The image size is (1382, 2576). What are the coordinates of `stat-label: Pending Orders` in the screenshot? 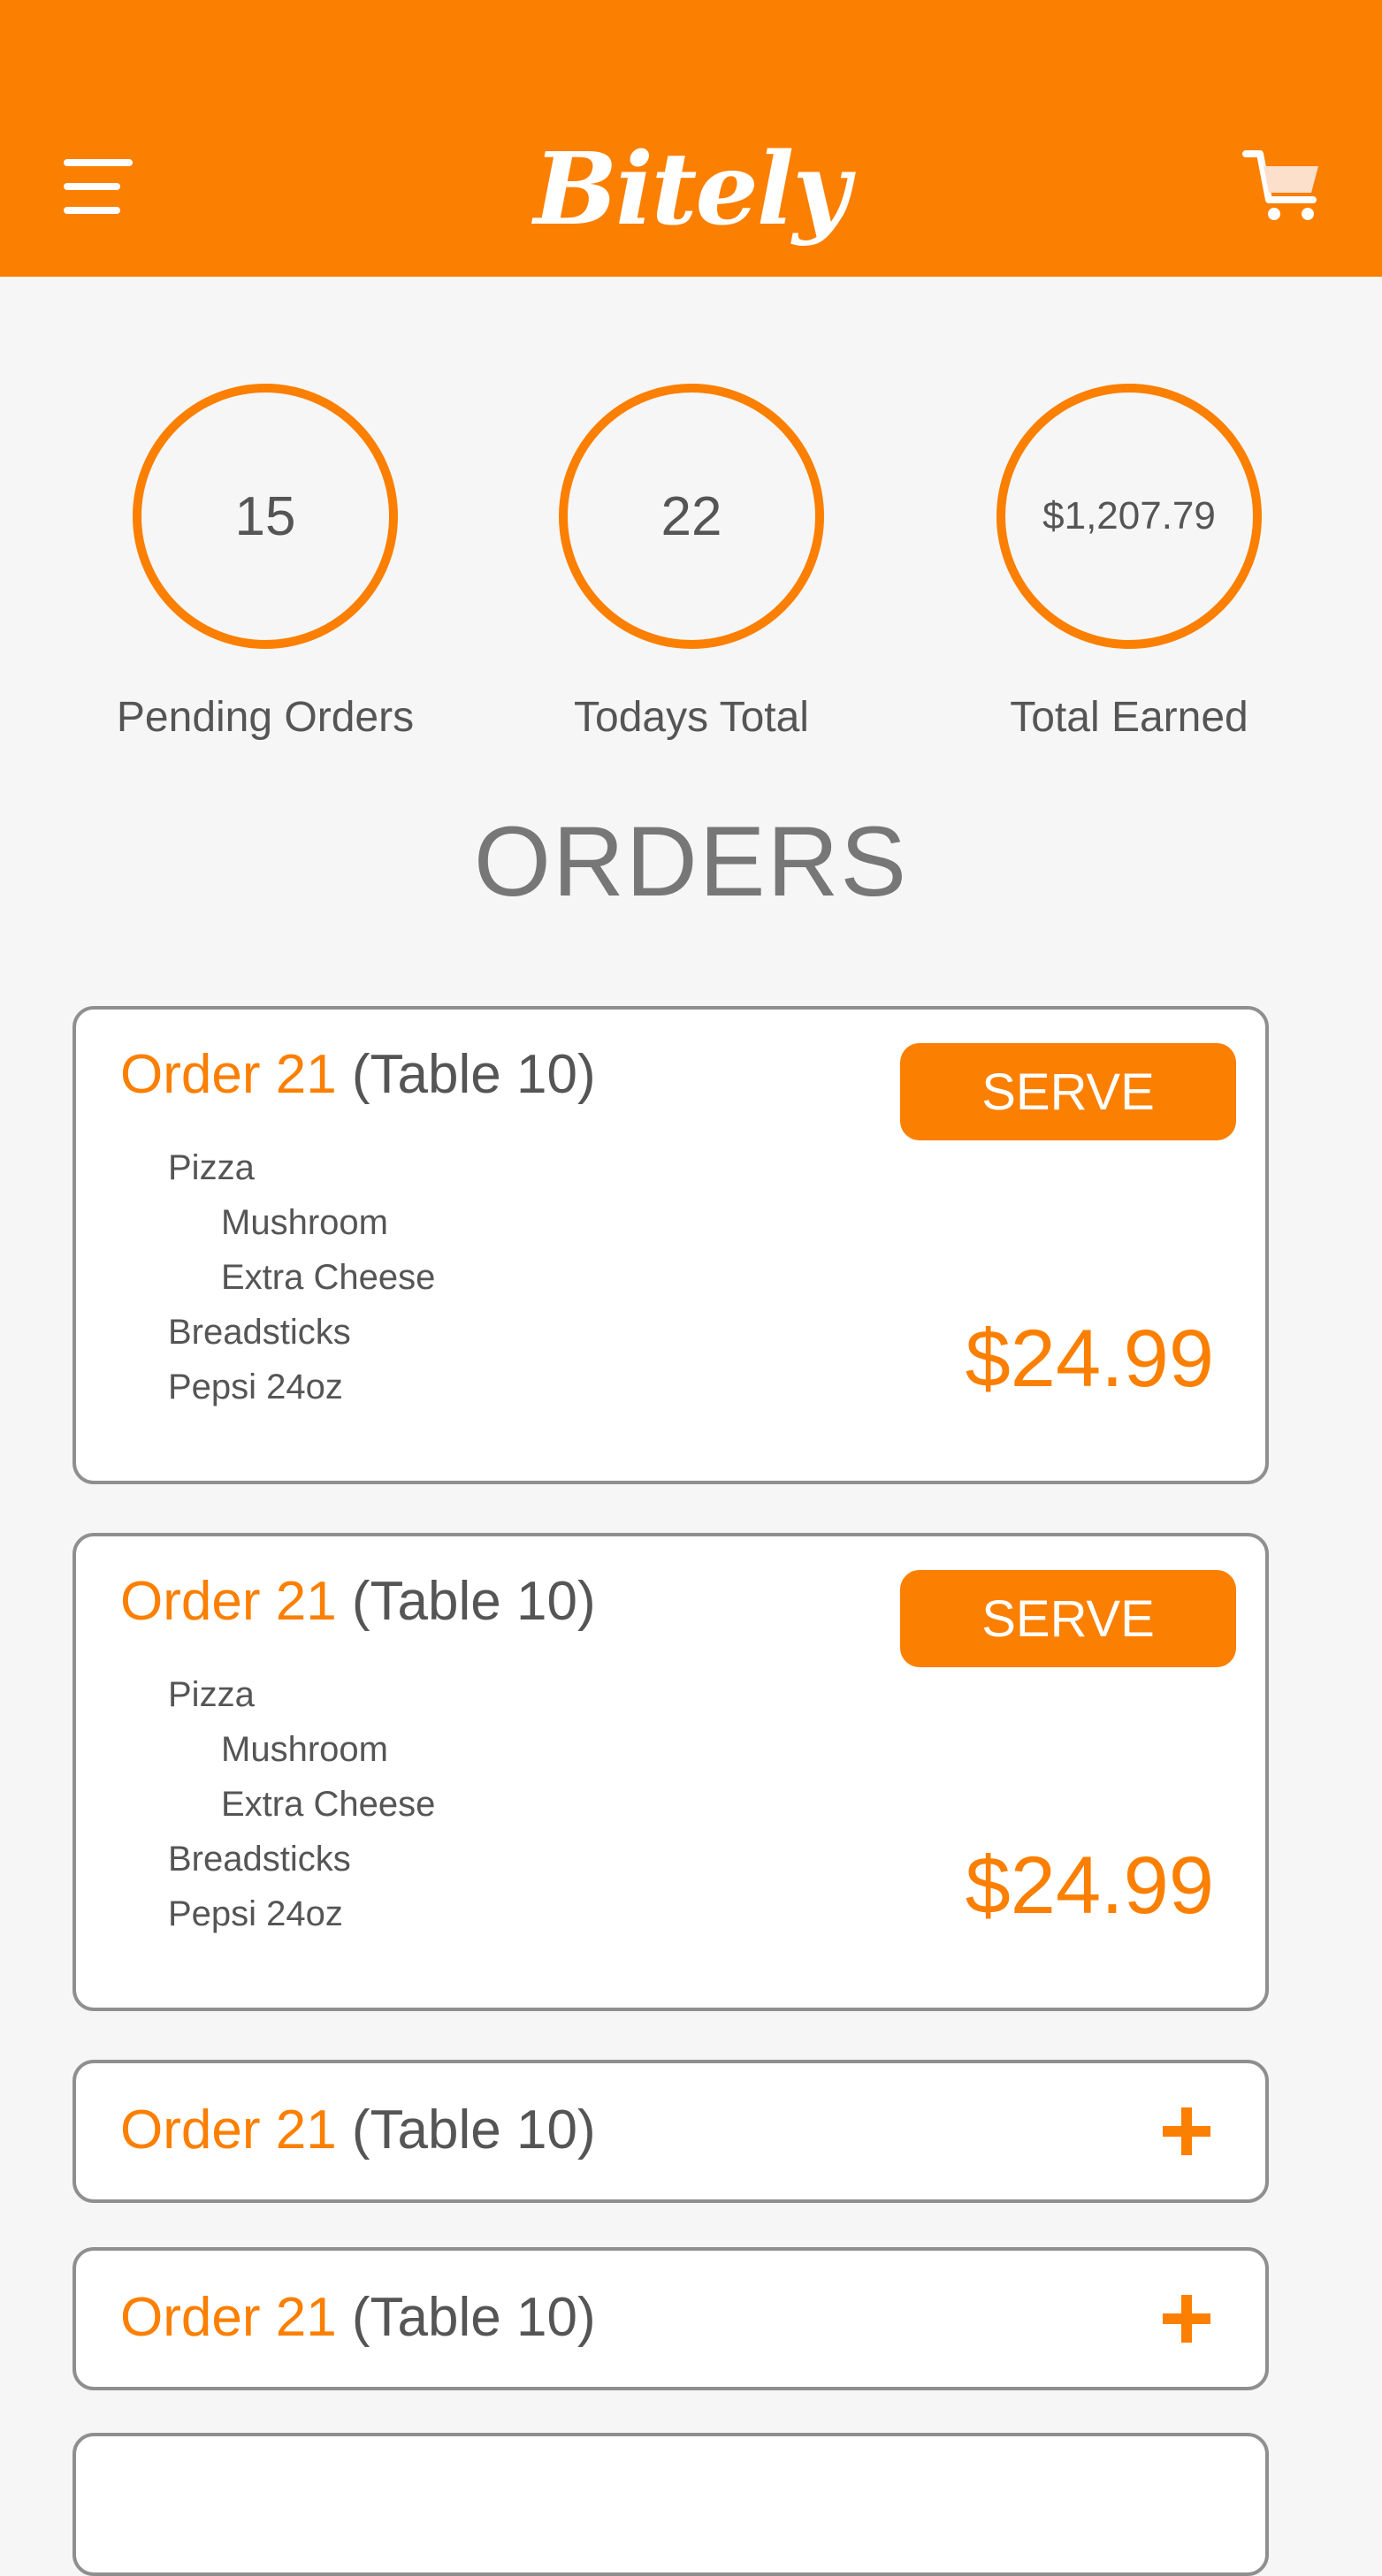 It's located at (265, 717).